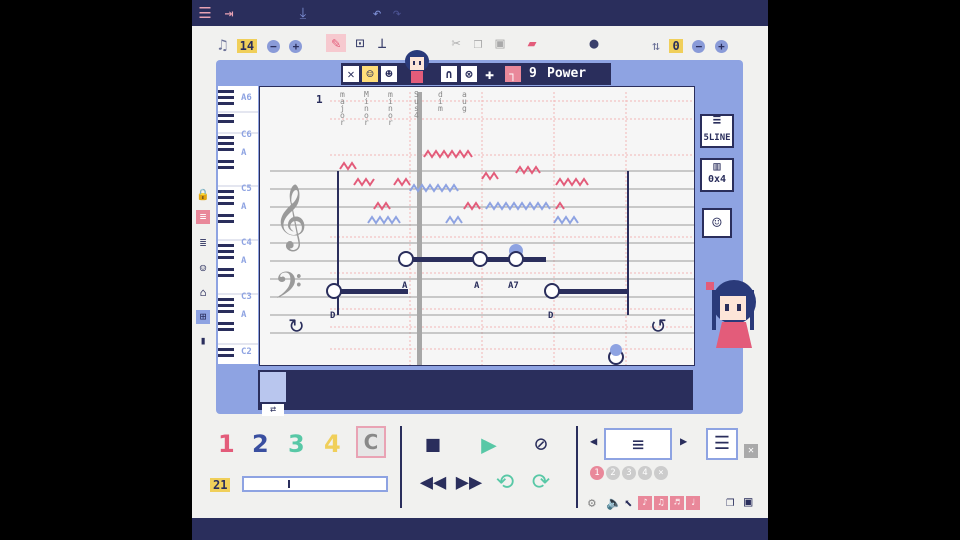 Image resolution: width=960 pixels, height=540 pixels. What do you see at coordinates (205, 13) in the screenshot?
I see `menu-icon: ☰` at bounding box center [205, 13].